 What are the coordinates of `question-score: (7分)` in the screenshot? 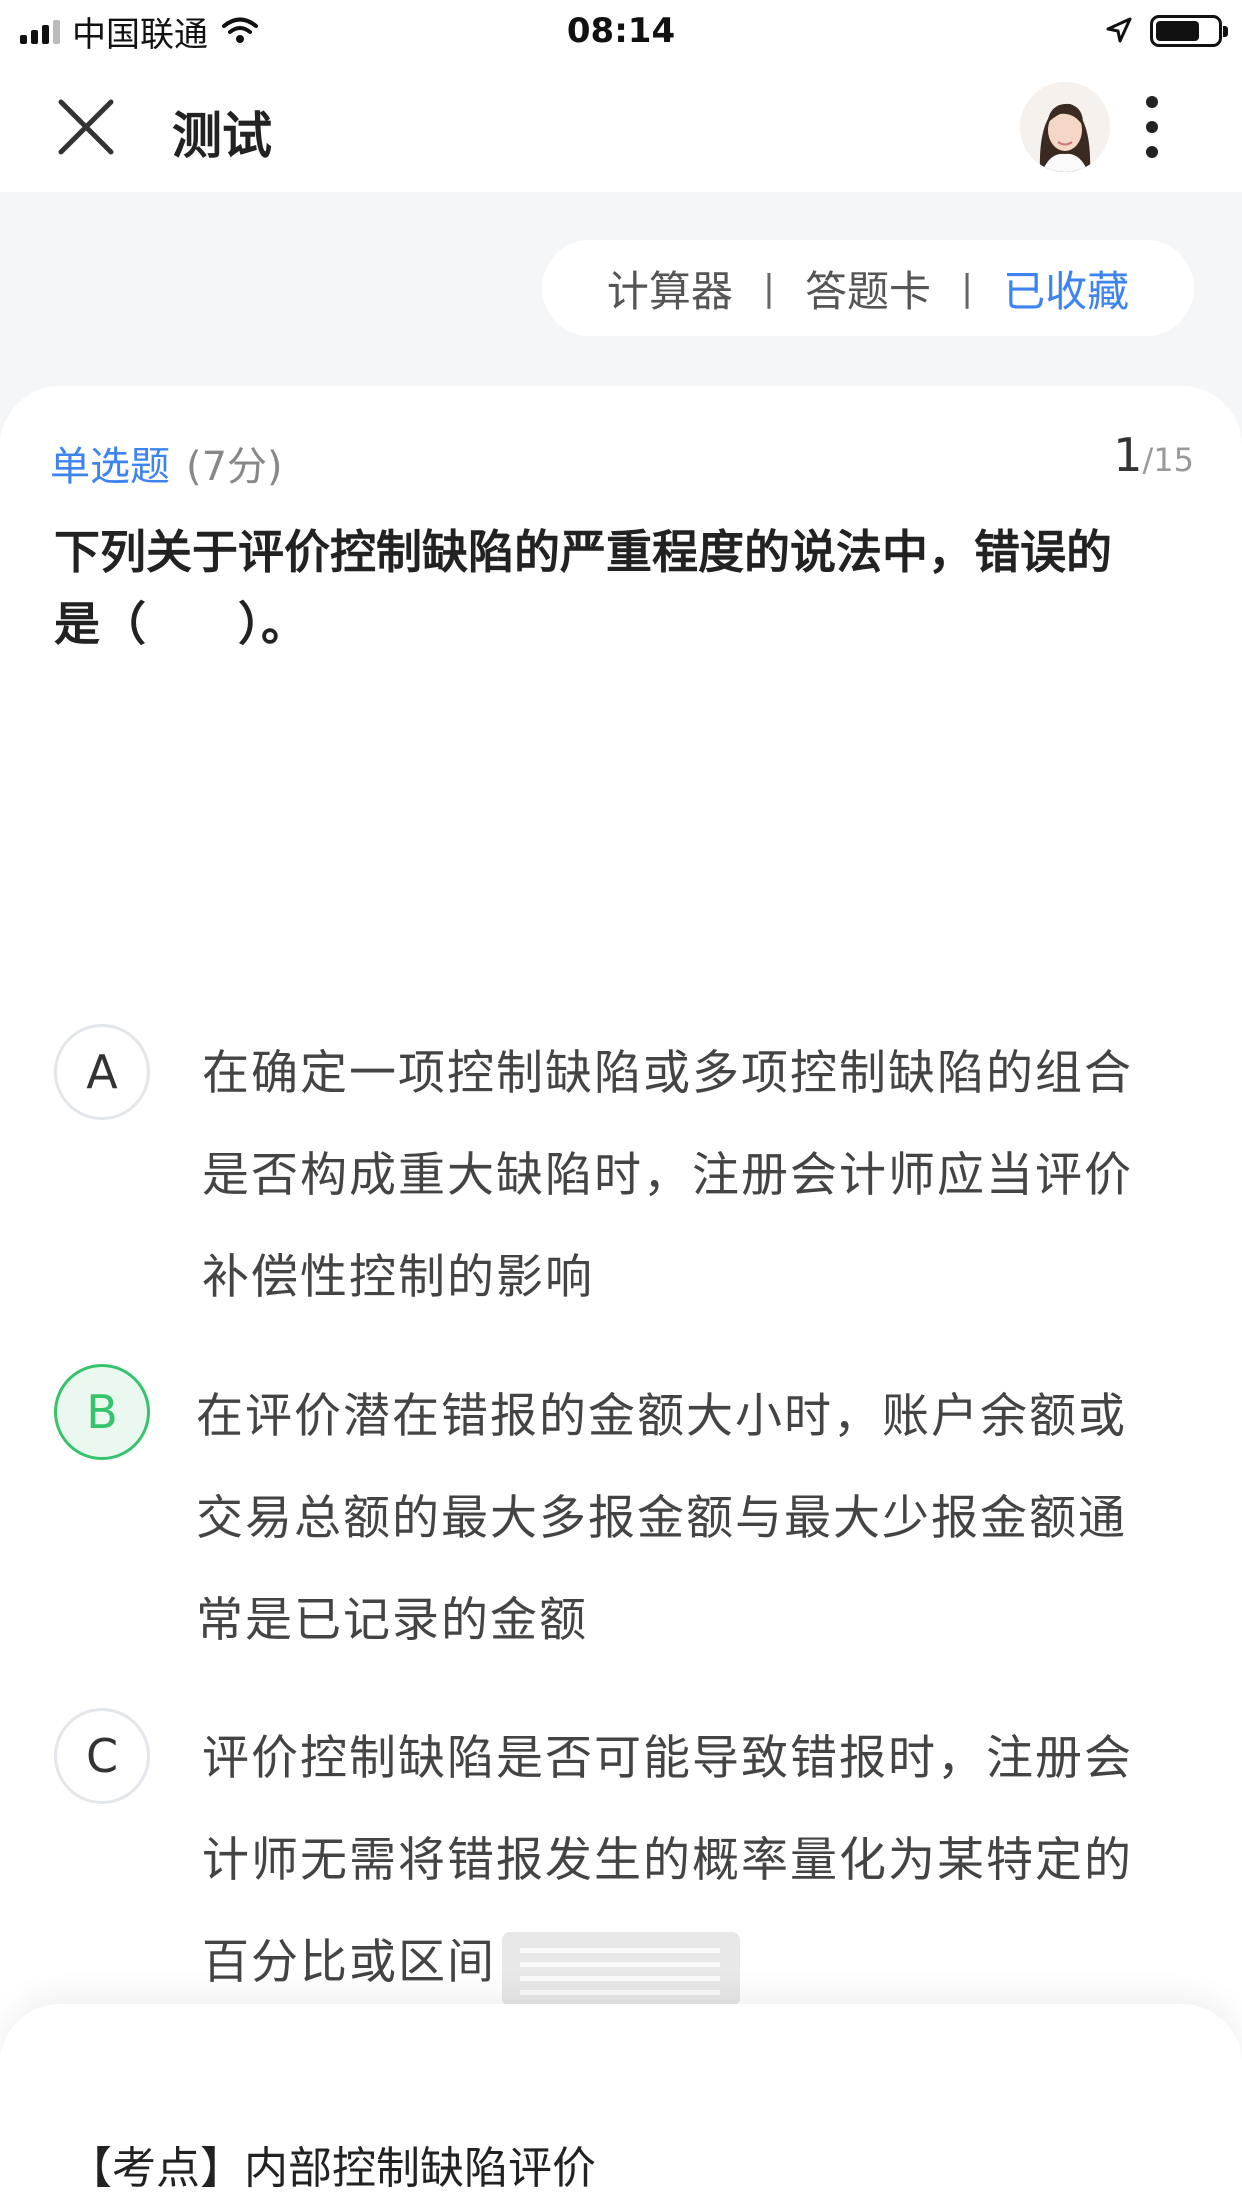 It's located at (234, 467).